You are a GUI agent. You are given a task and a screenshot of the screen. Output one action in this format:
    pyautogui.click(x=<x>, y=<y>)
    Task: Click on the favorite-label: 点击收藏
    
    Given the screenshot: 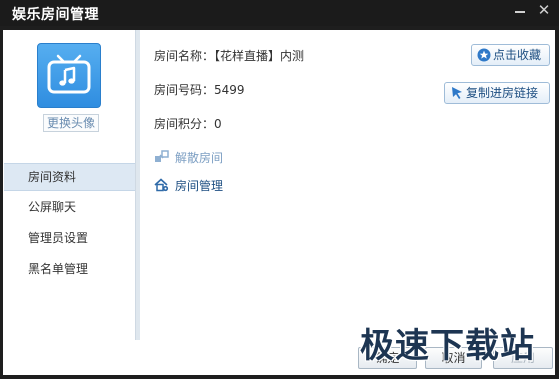 What is the action you would take?
    pyautogui.click(x=517, y=55)
    